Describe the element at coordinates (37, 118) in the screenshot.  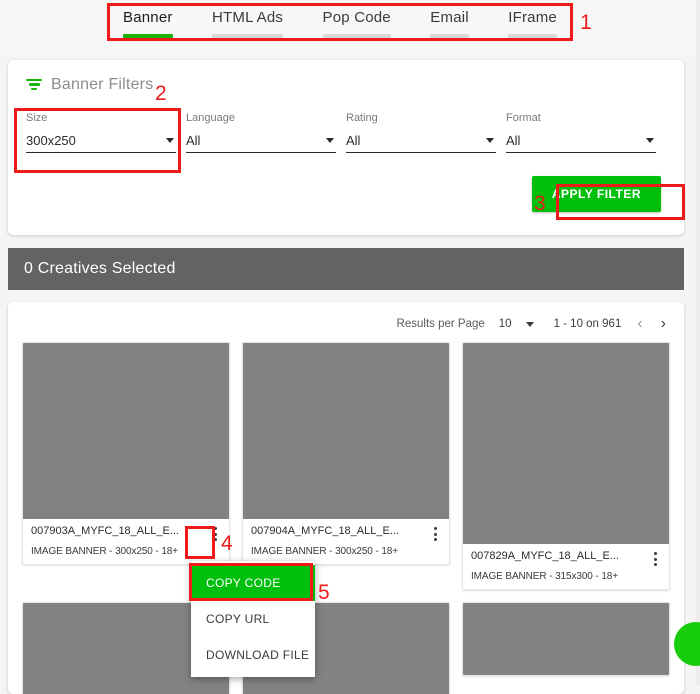
I see `filter-label-size: Size` at that location.